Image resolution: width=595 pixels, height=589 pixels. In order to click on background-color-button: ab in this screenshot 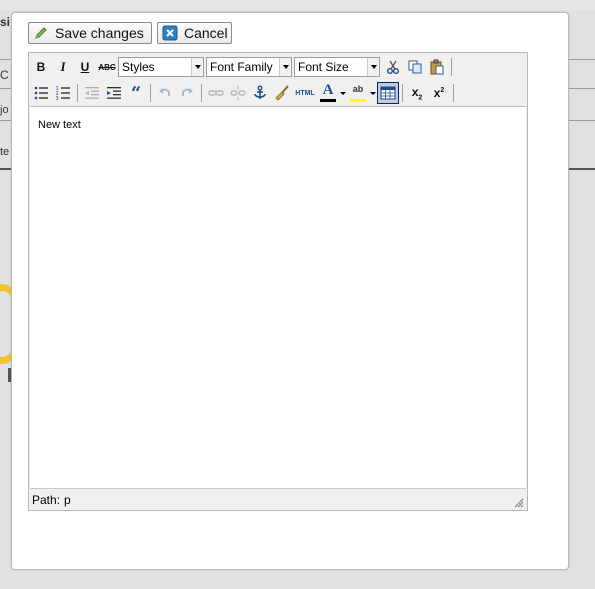, I will do `click(358, 93)`.